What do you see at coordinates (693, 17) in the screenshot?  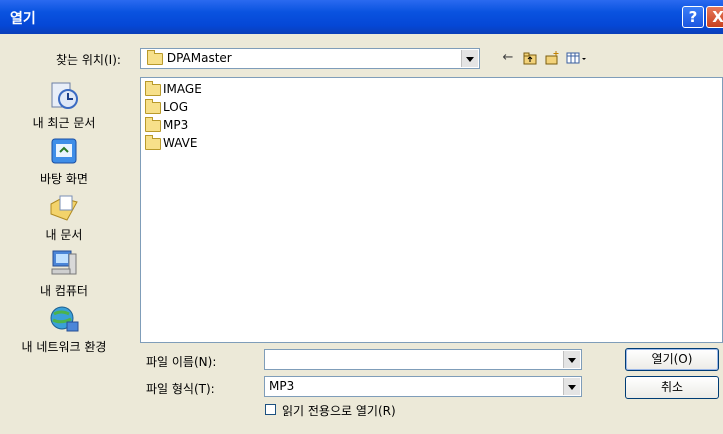 I see `help-button: ?` at bounding box center [693, 17].